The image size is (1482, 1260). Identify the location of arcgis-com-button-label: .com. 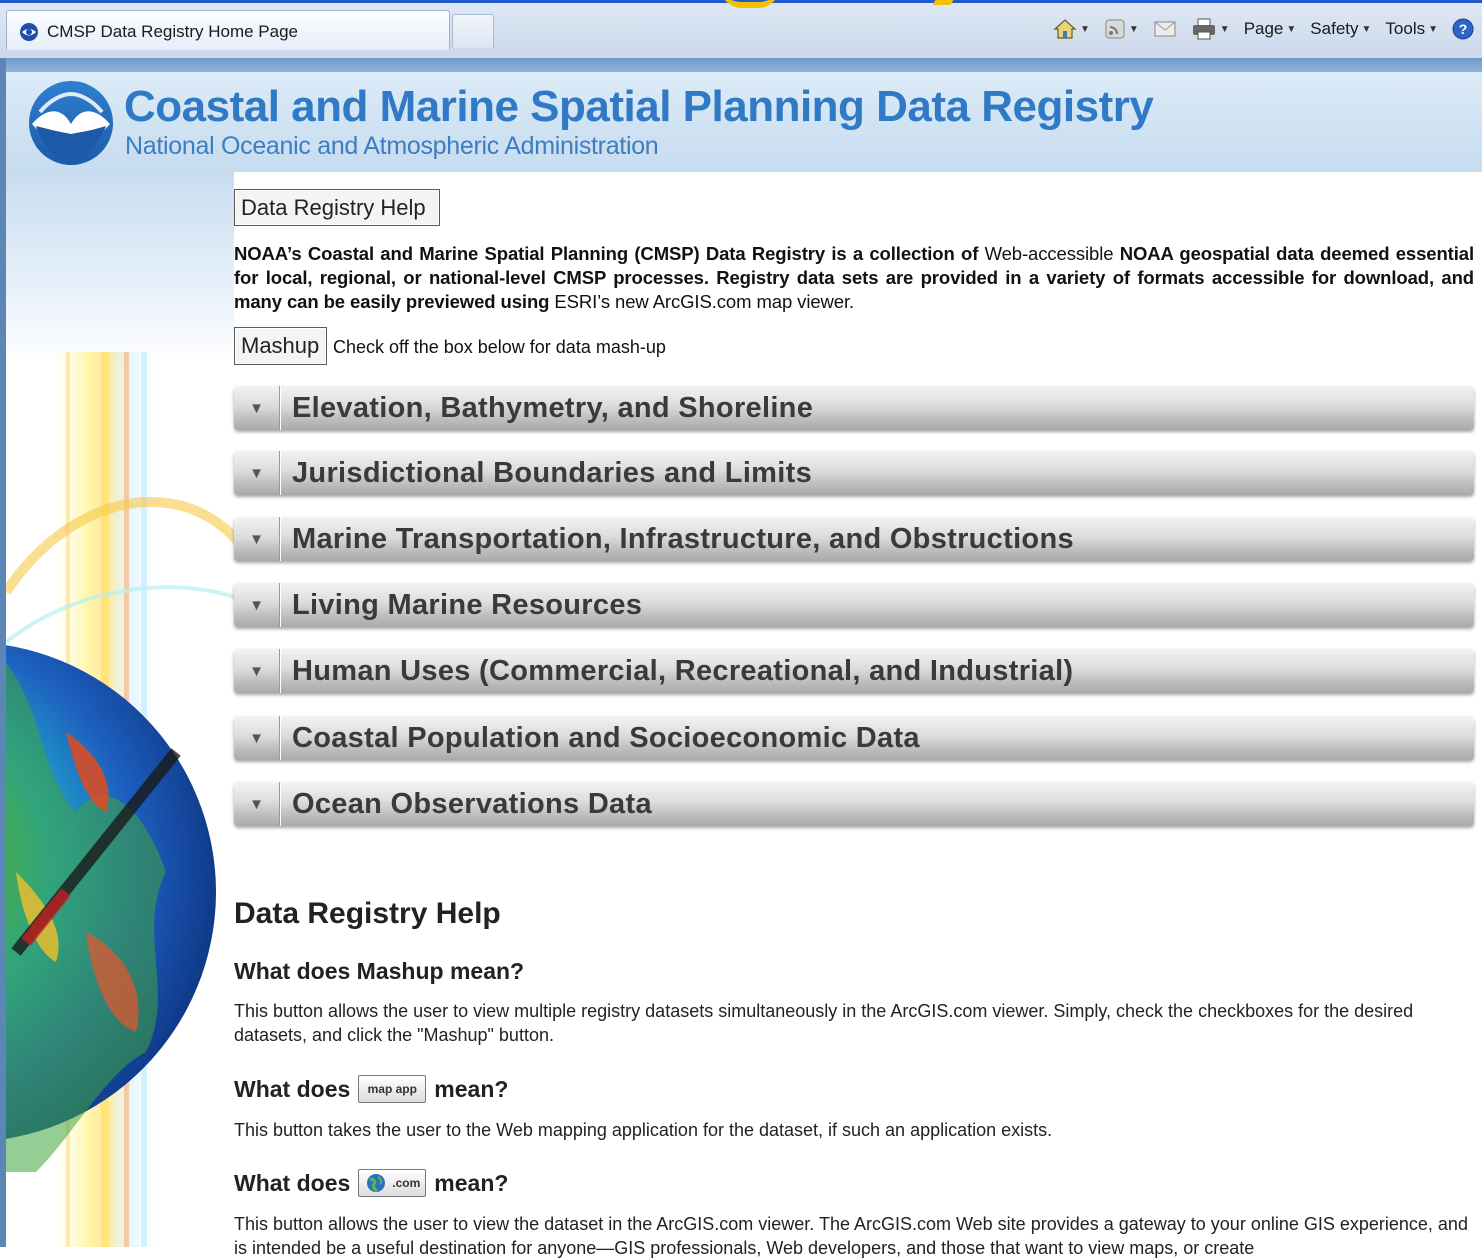
(406, 1183).